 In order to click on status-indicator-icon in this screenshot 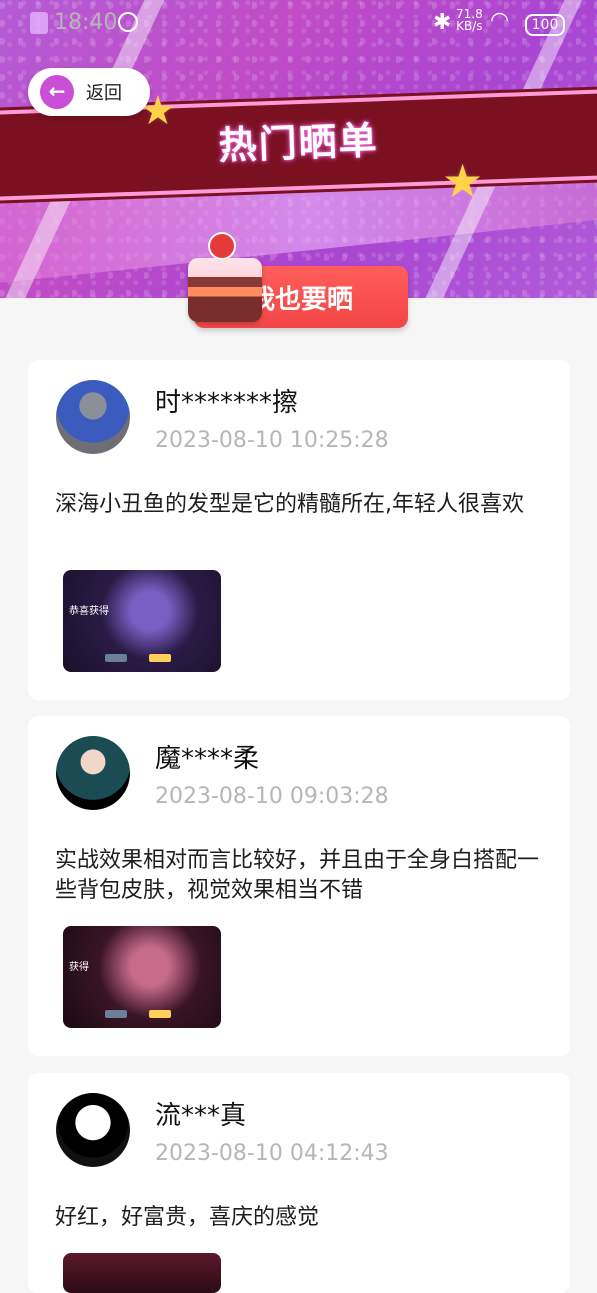, I will do `click(128, 22)`.